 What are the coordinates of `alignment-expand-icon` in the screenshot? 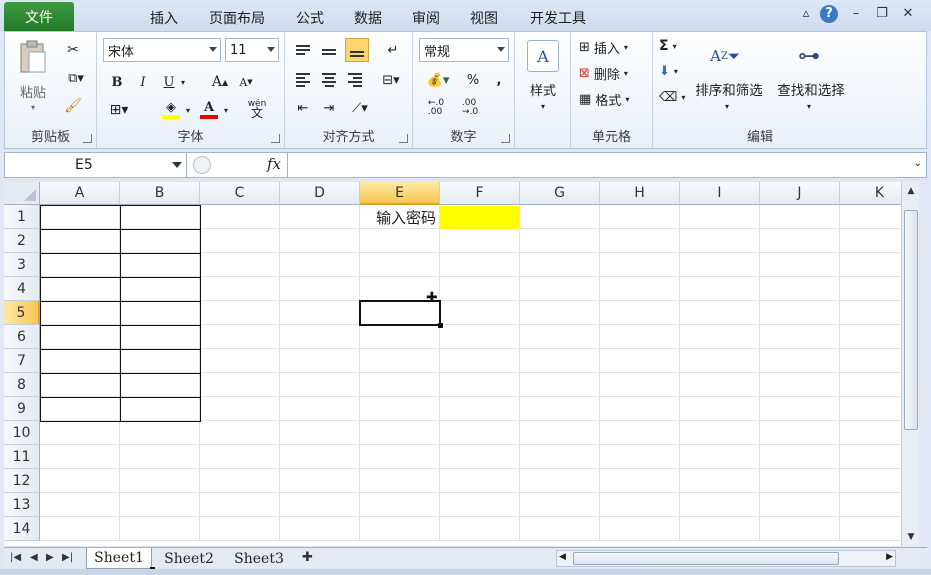 It's located at (403, 138).